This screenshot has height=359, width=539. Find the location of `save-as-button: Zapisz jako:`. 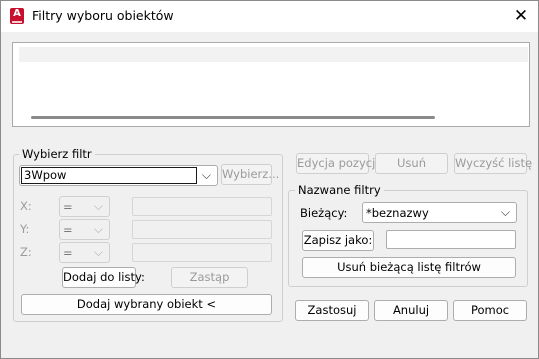

save-as-button: Zapisz jako: is located at coordinates (338, 240).